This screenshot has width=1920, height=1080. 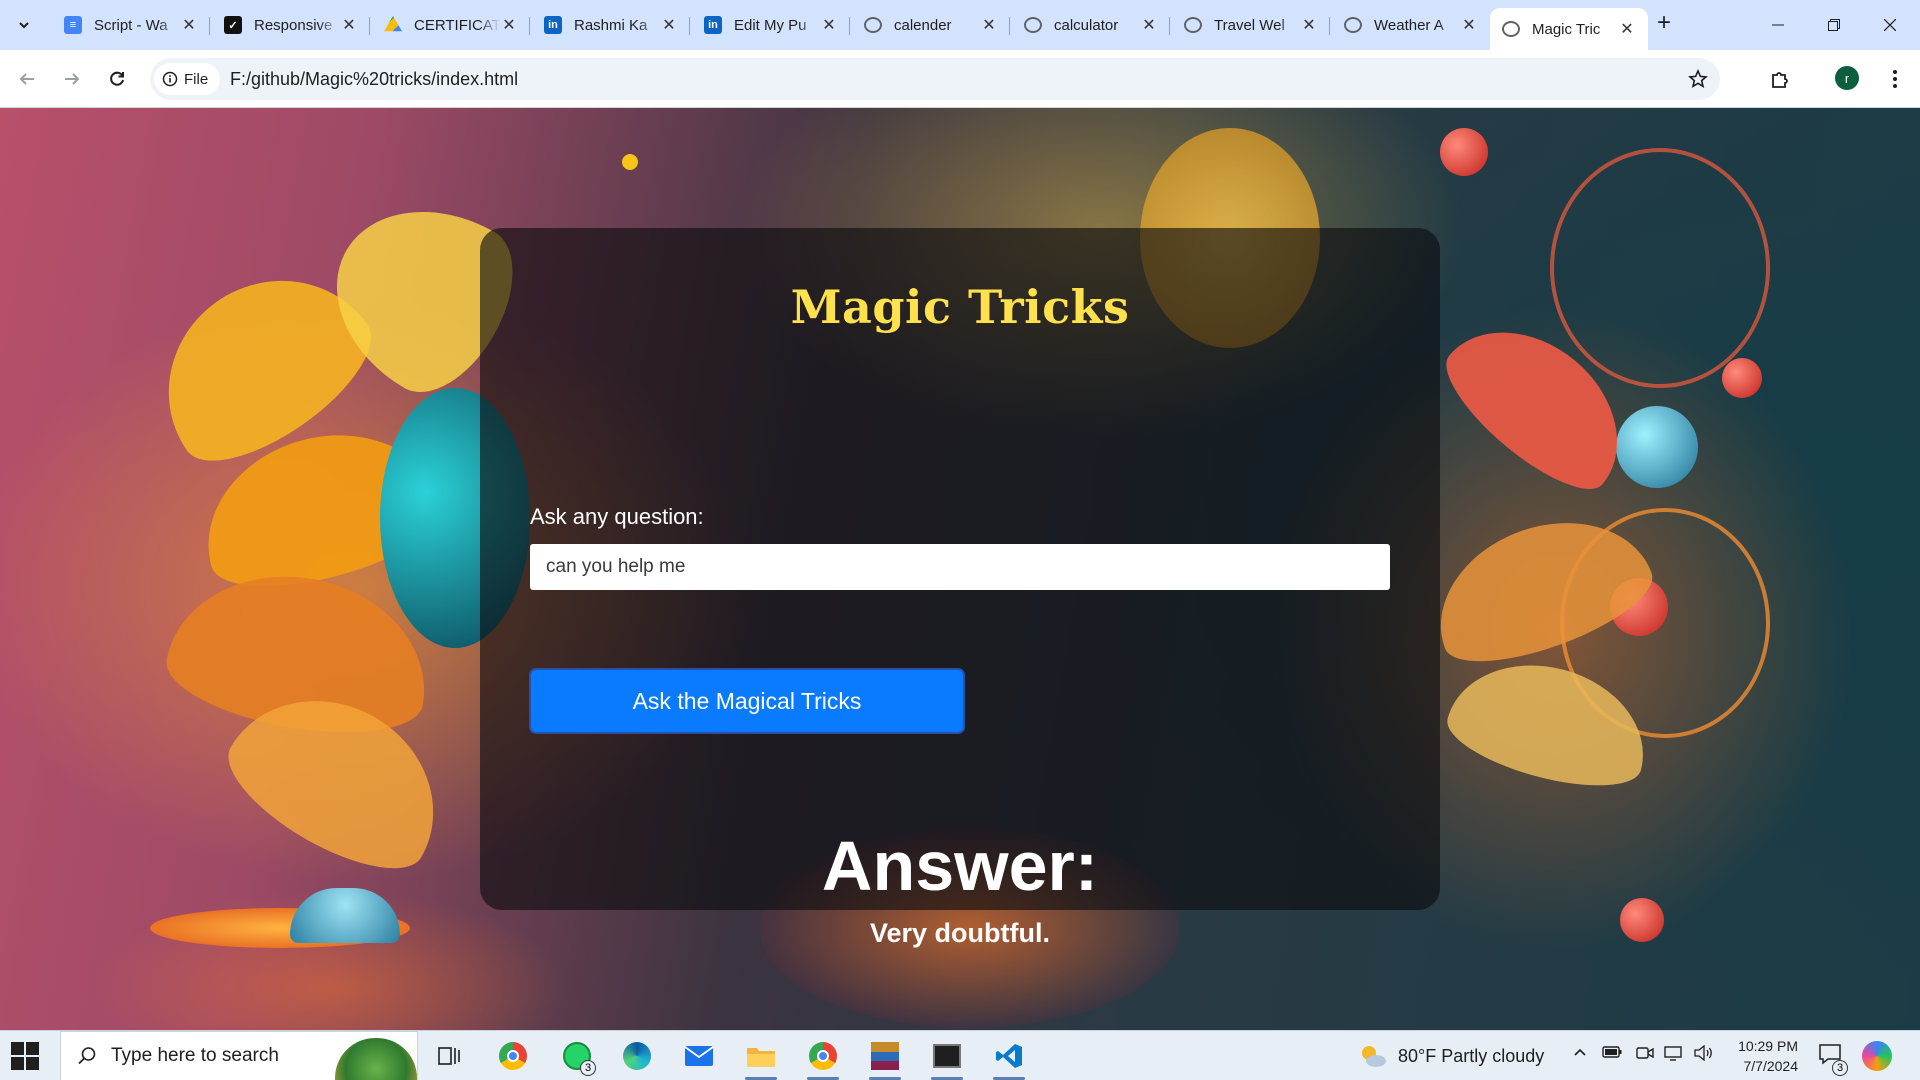 What do you see at coordinates (25, 1056) in the screenshot?
I see `start-button` at bounding box center [25, 1056].